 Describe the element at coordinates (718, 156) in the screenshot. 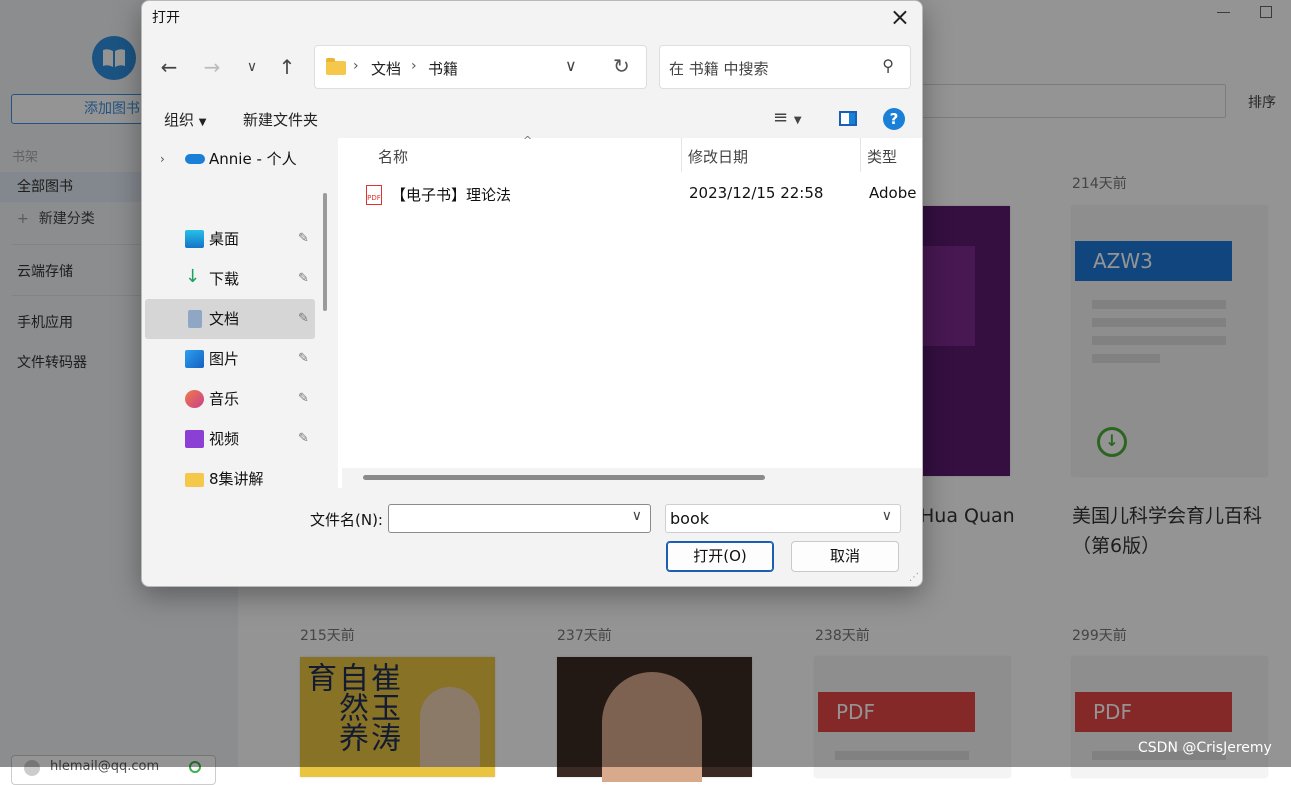

I see `column-header-modified: 修改日期` at that location.